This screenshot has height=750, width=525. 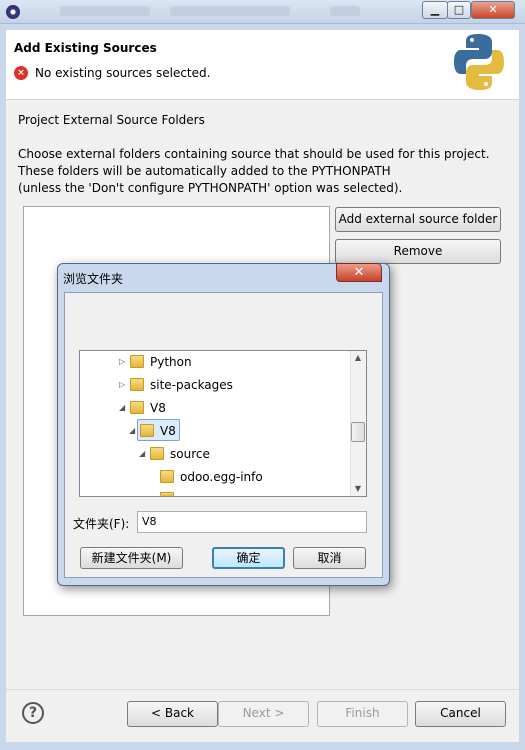 I want to click on maximize-button: □, so click(x=459, y=10).